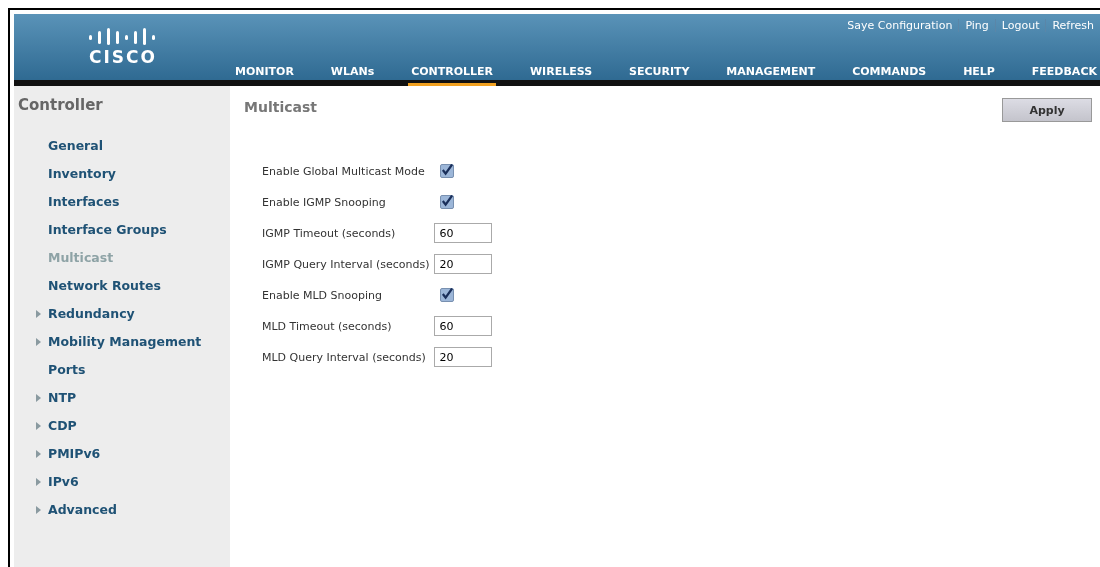  What do you see at coordinates (74, 453) in the screenshot?
I see `sidebar-item: PMIPv6` at bounding box center [74, 453].